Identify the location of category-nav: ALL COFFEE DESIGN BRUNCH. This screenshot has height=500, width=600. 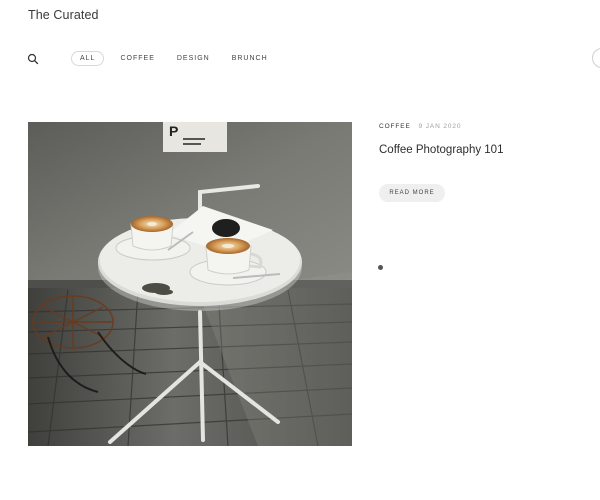
(147, 58).